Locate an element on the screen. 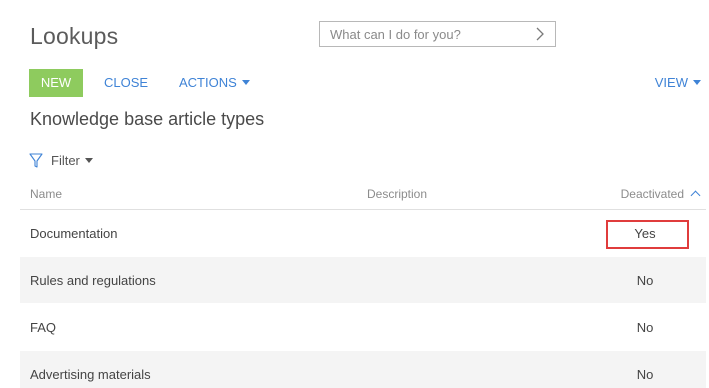 The width and height of the screenshot is (709, 388). table-row: FAQ No is located at coordinates (363, 327).